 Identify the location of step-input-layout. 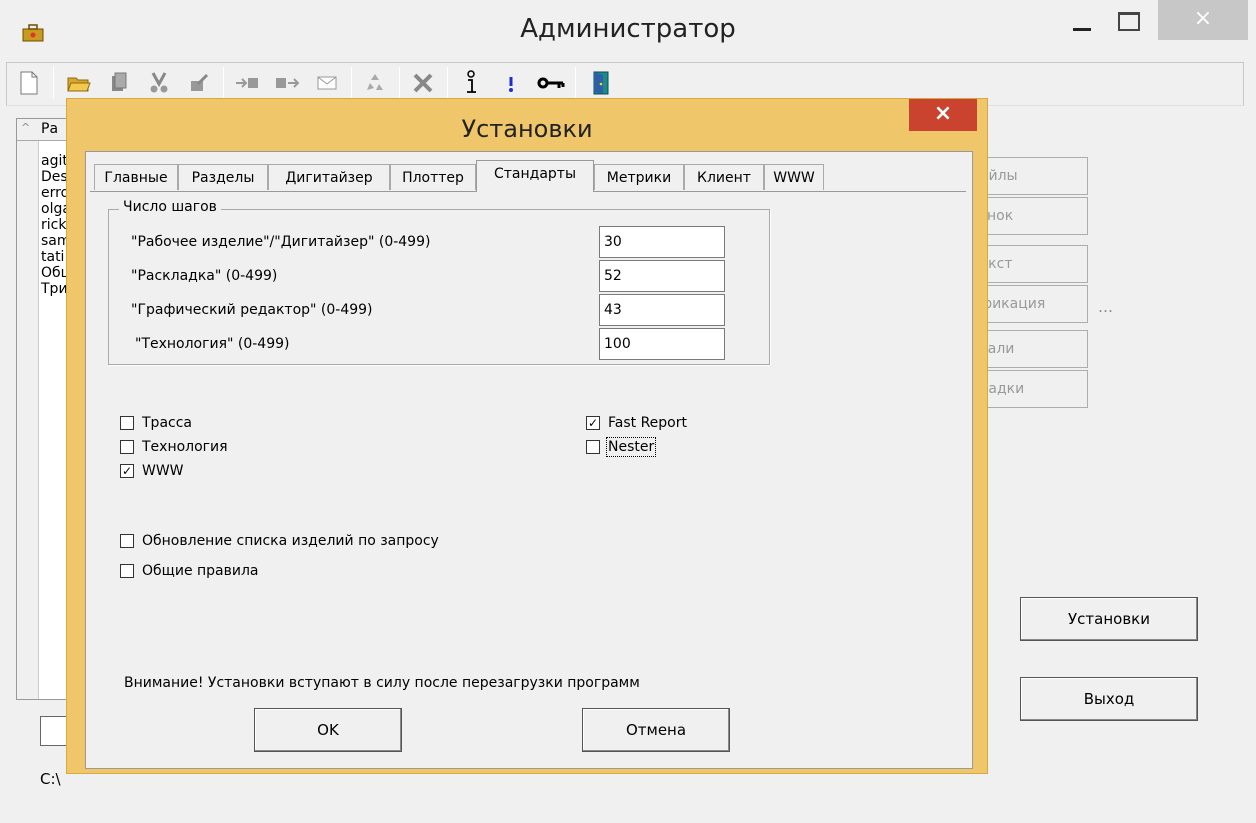
(662, 276).